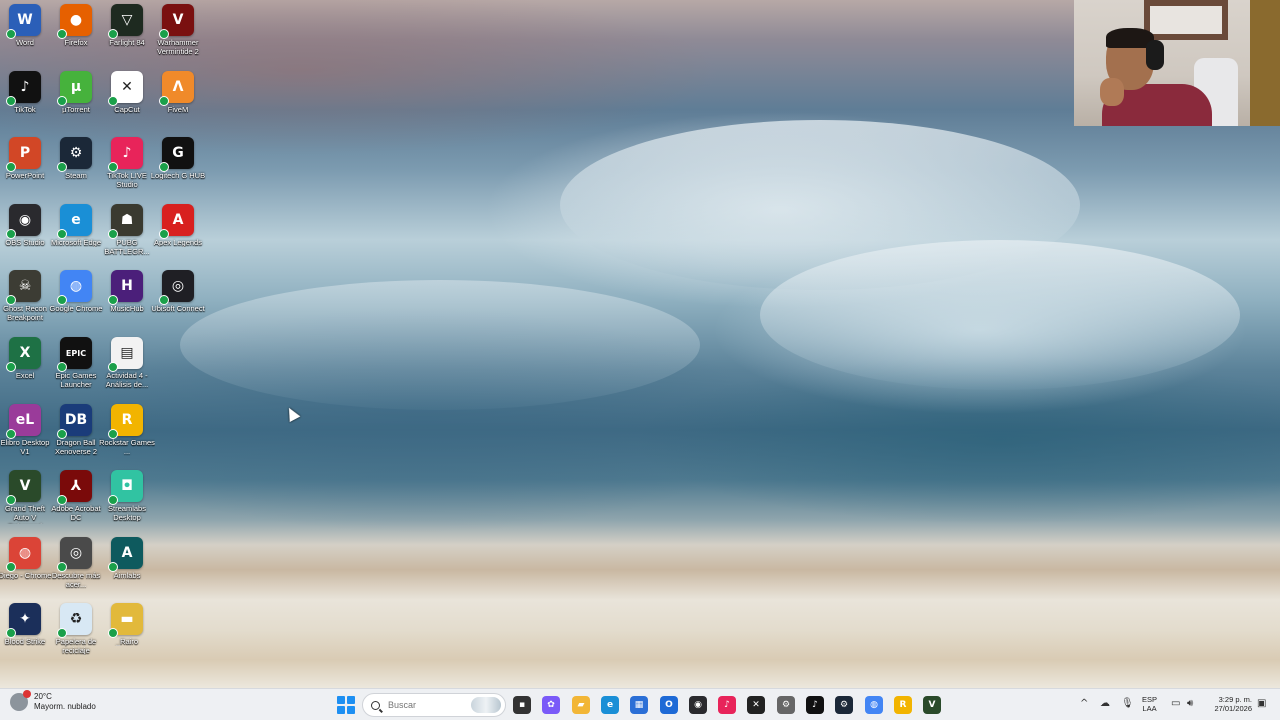 The width and height of the screenshot is (1280, 720). I want to click on language-indicator: ESP LAA, so click(1149, 704).